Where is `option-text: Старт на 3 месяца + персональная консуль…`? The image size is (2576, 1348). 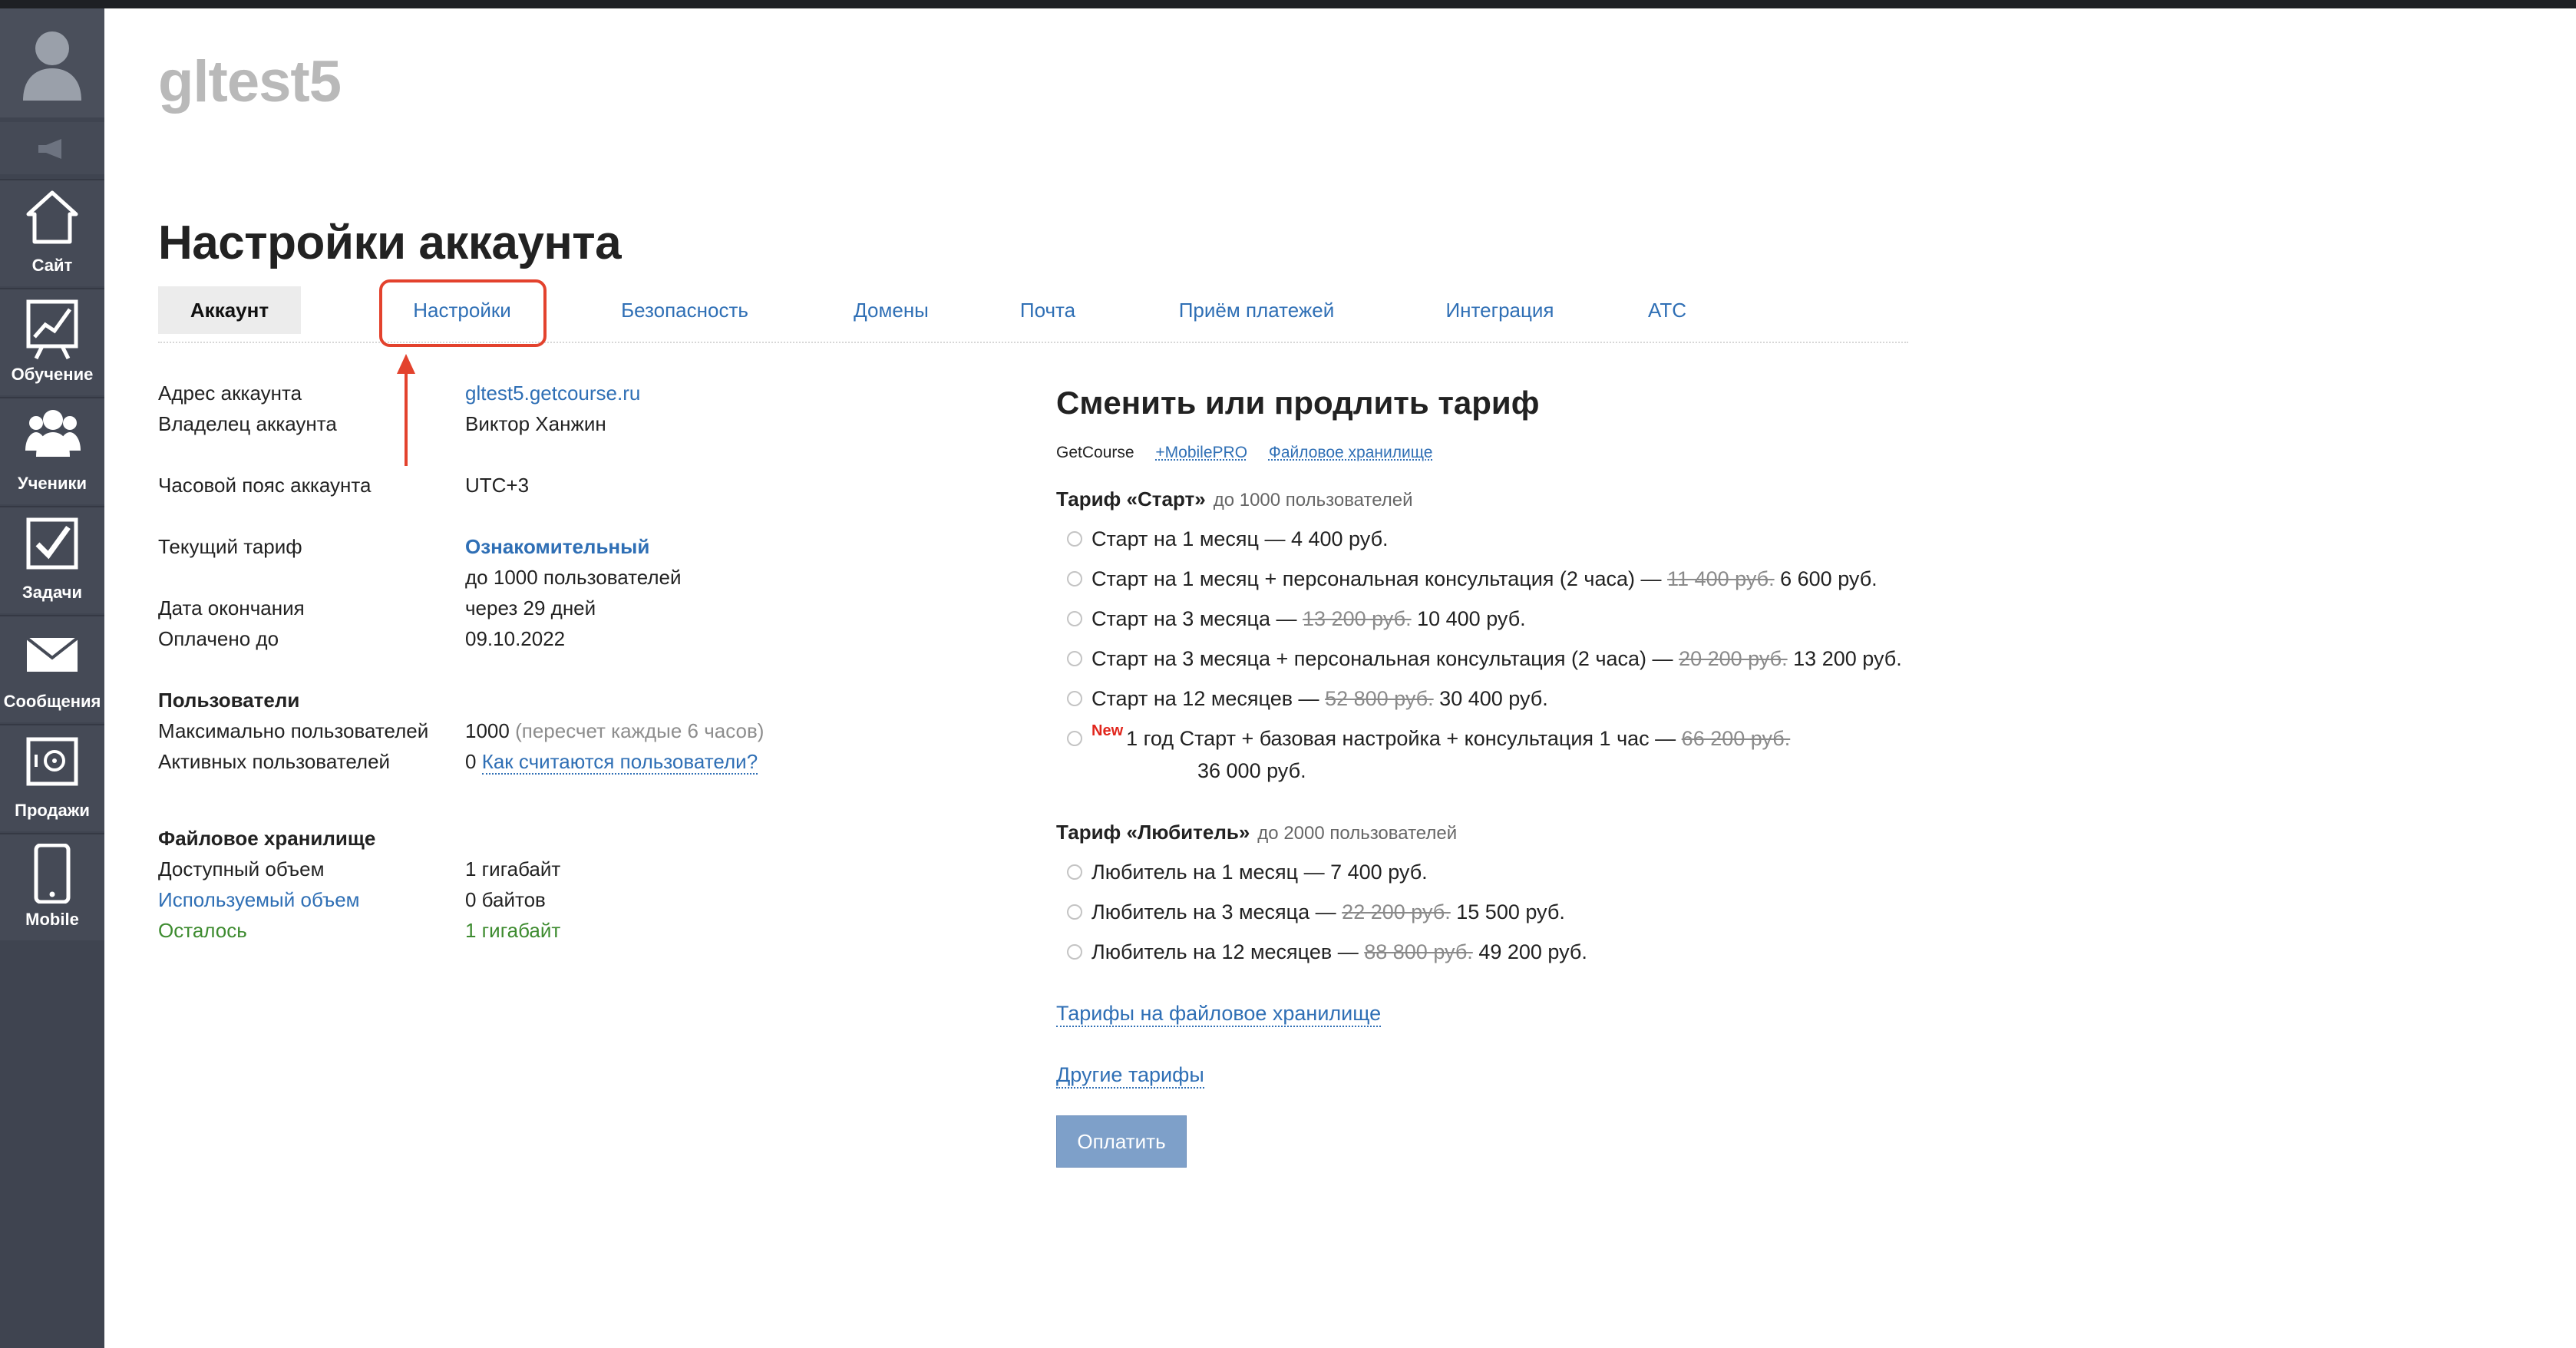
option-text: Старт на 3 месяца + персональная консуль… is located at coordinates (1382, 658).